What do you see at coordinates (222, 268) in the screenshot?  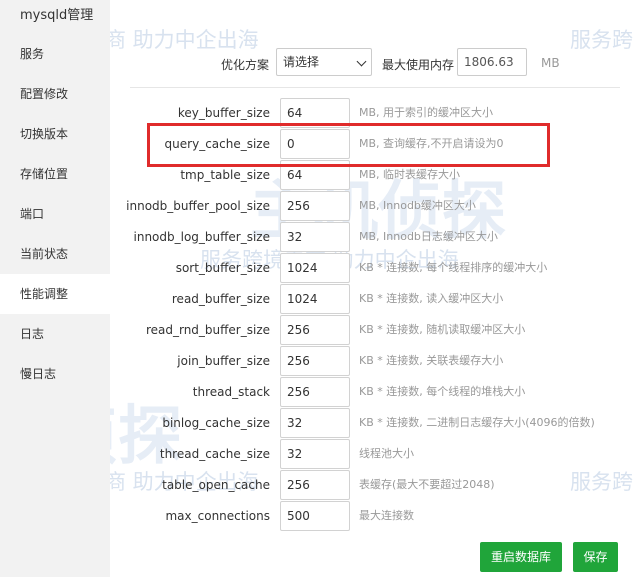 I see `setting-label: sort_buffer_size` at bounding box center [222, 268].